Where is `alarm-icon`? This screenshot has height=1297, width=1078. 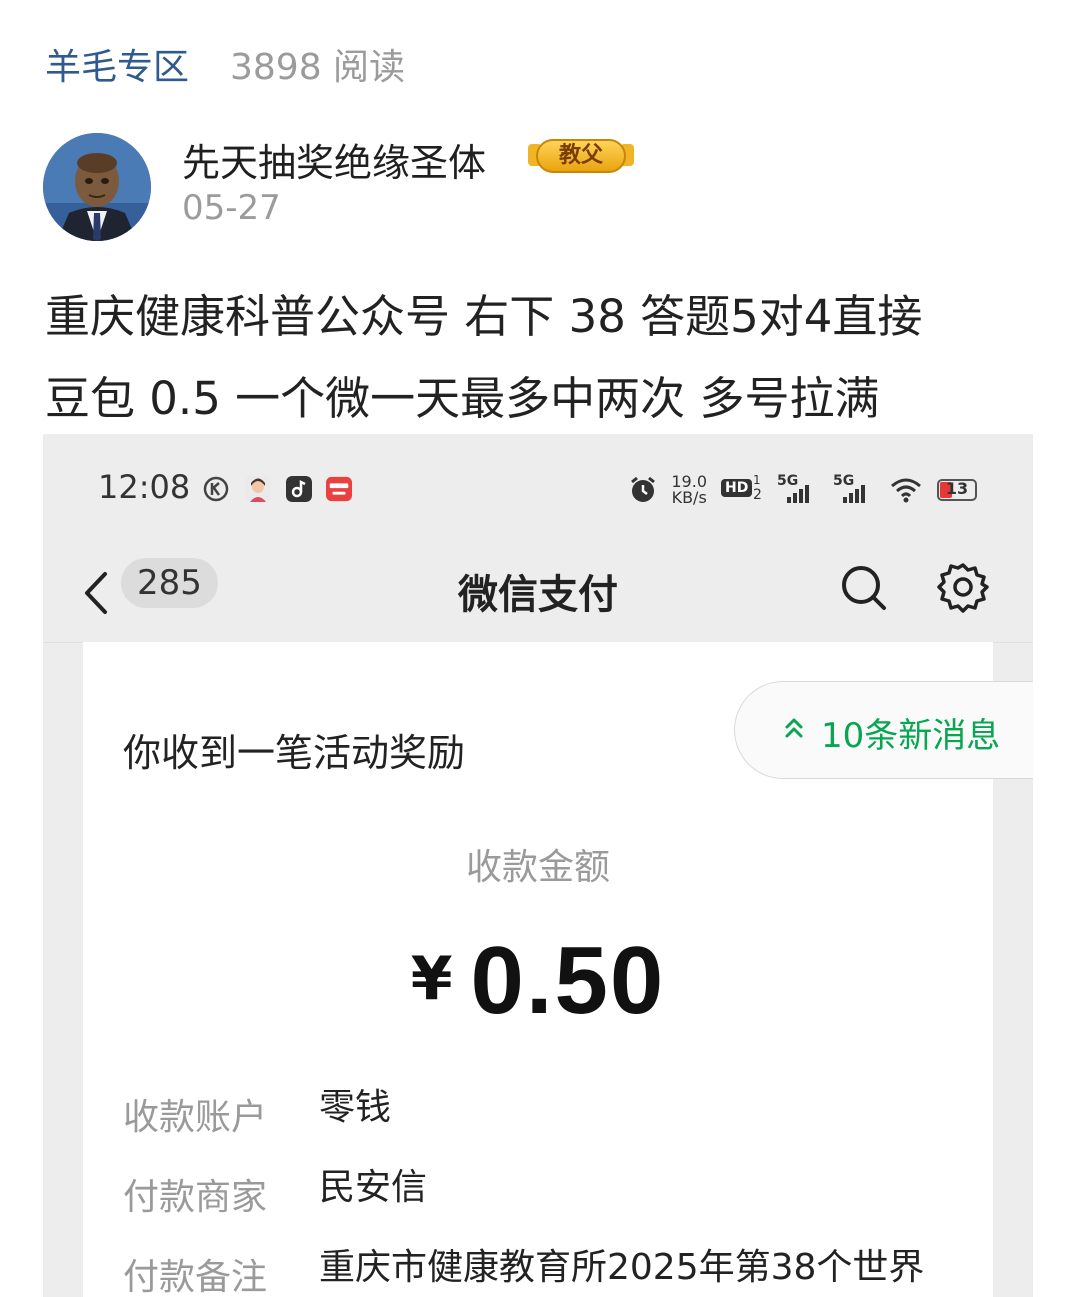 alarm-icon is located at coordinates (643, 489).